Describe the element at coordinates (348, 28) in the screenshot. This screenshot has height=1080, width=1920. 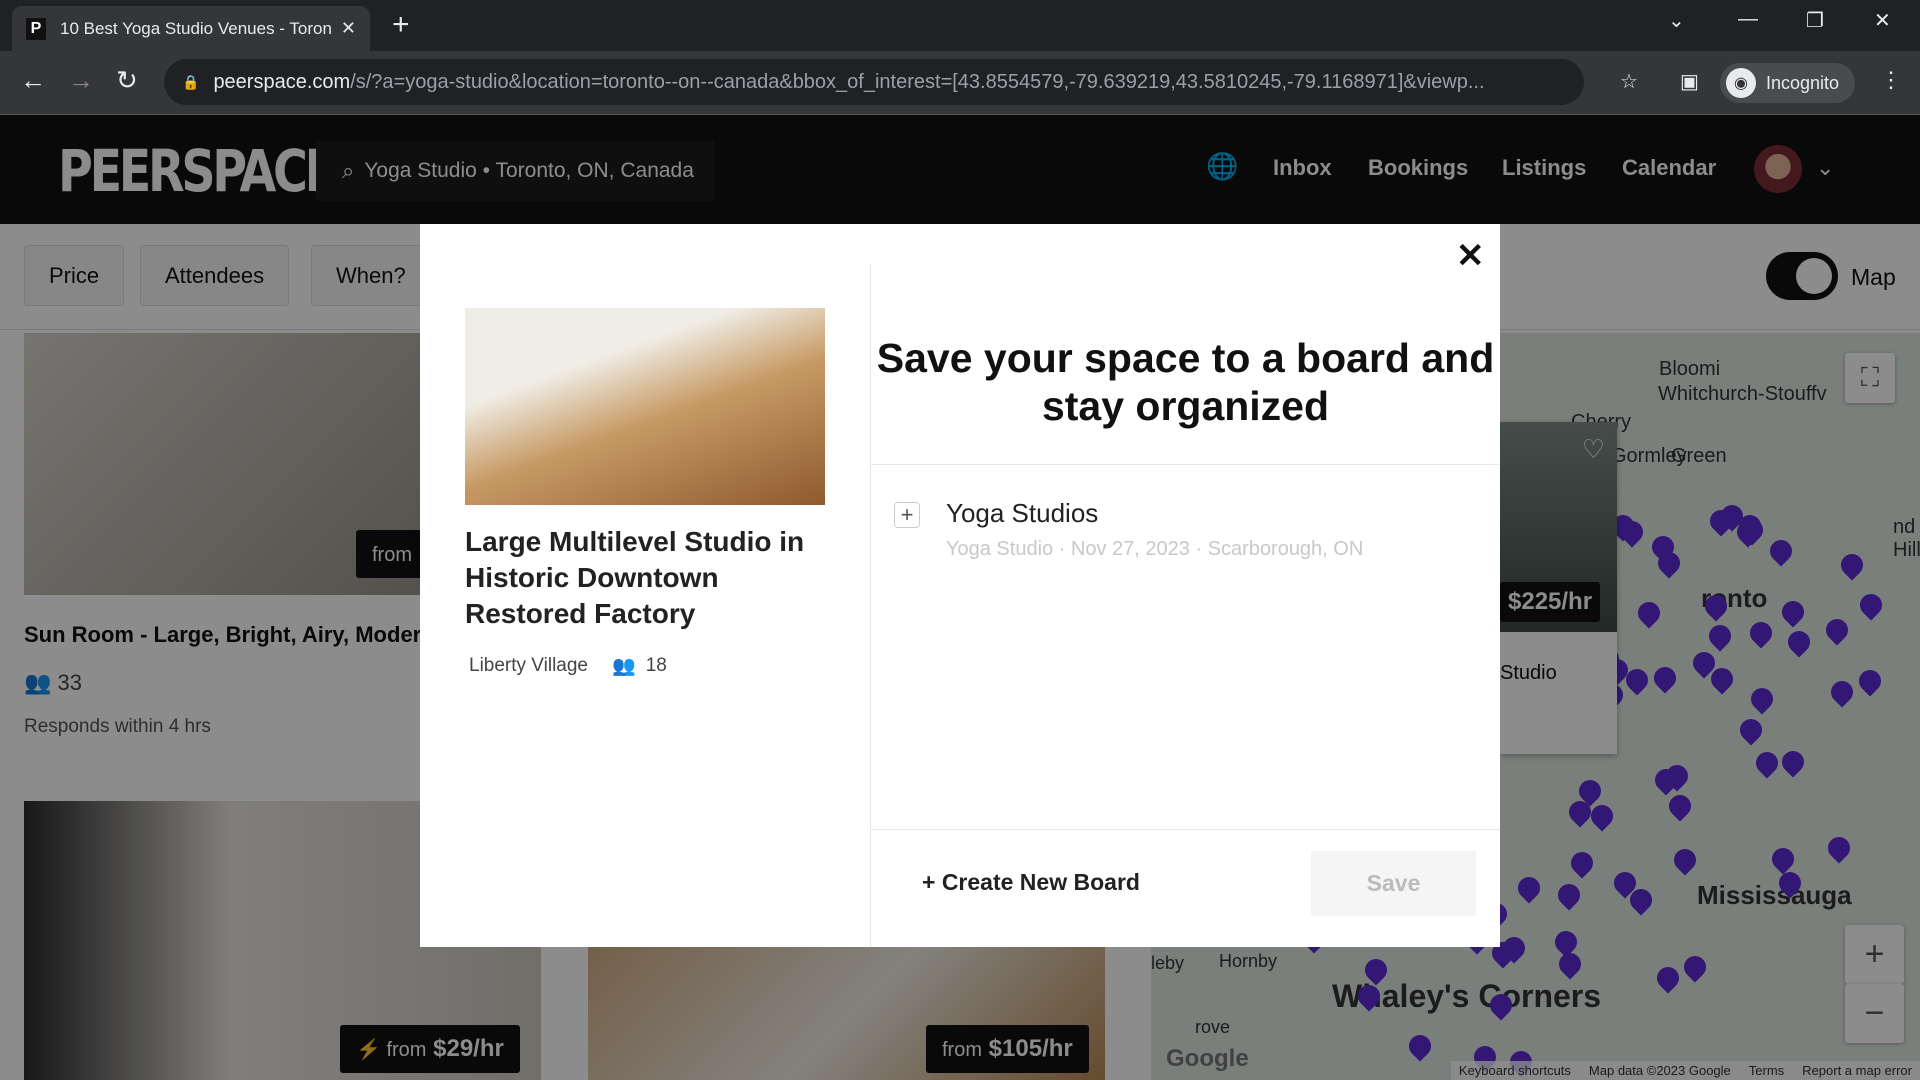
I see `close-tab-icon: ✕` at that location.